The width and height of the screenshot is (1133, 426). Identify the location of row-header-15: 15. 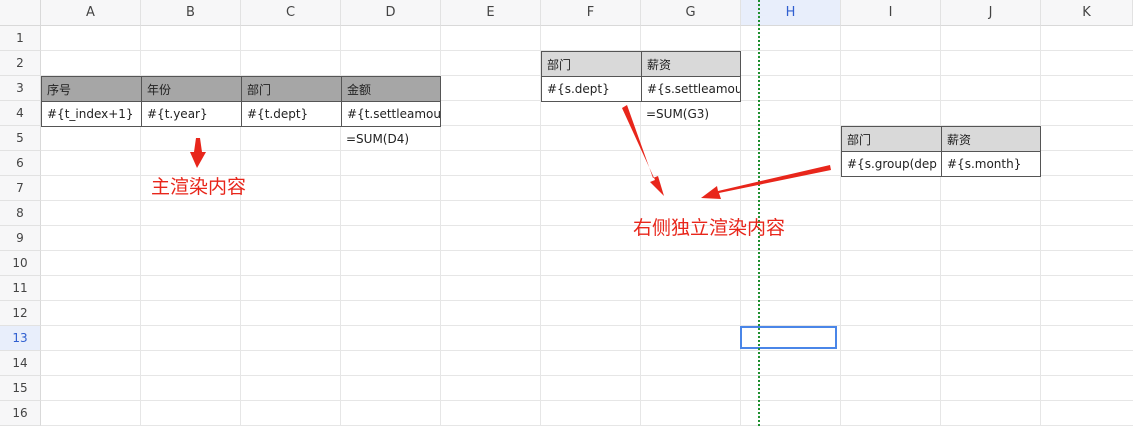
(20, 388).